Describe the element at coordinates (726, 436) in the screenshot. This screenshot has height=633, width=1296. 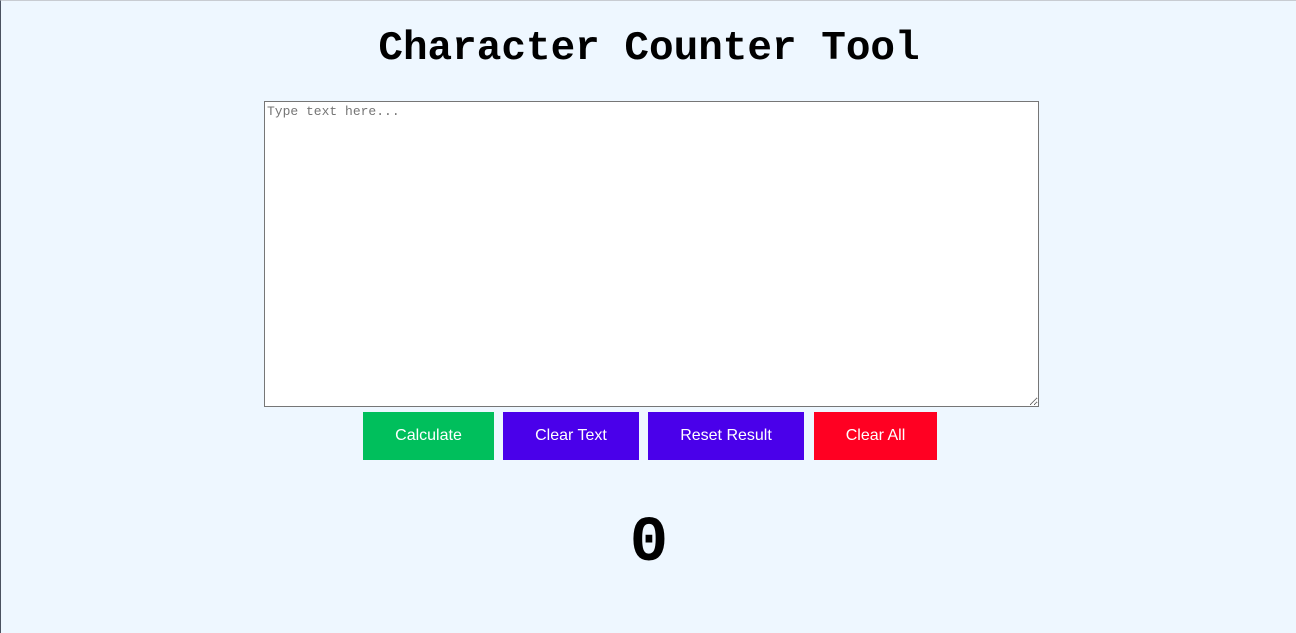
I see `reset-result-button: Reset Result` at that location.